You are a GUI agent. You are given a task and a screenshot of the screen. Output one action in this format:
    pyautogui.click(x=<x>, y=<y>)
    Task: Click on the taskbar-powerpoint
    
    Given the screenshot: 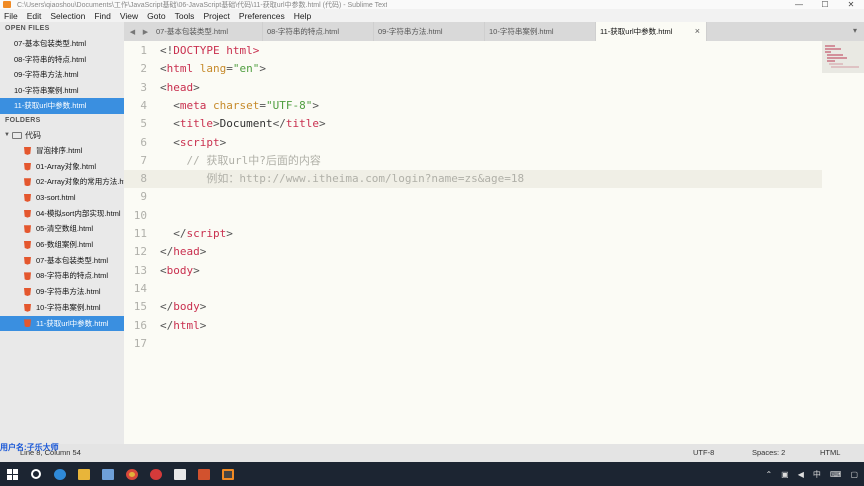 What is the action you would take?
    pyautogui.click(x=204, y=474)
    